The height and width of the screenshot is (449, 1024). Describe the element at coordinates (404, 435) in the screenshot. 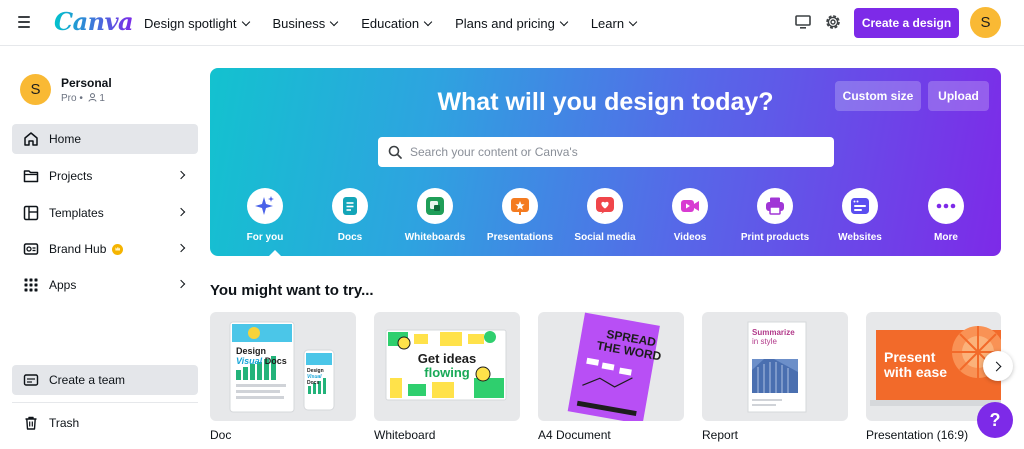

I see `tile-label-whiteboard: Whiteboard` at that location.